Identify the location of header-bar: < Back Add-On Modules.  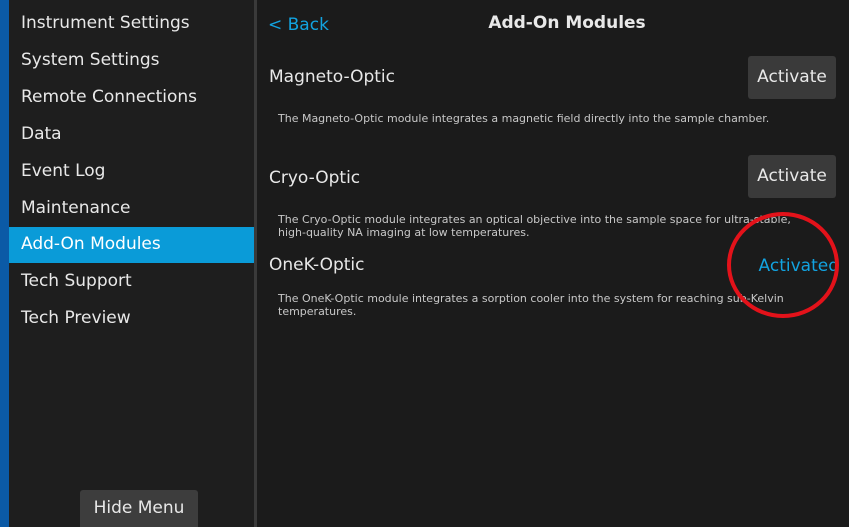
(553, 25).